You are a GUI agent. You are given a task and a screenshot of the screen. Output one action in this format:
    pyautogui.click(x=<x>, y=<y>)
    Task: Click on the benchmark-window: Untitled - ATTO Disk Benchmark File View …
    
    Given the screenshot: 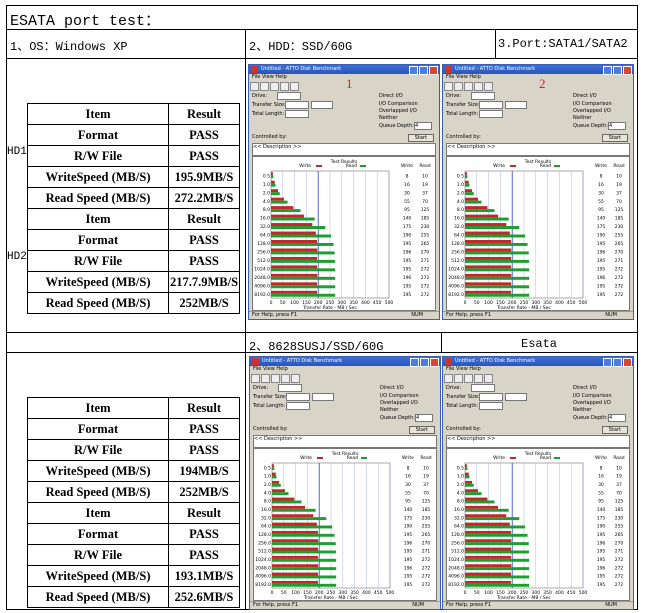 What is the action you would take?
    pyautogui.click(x=344, y=192)
    